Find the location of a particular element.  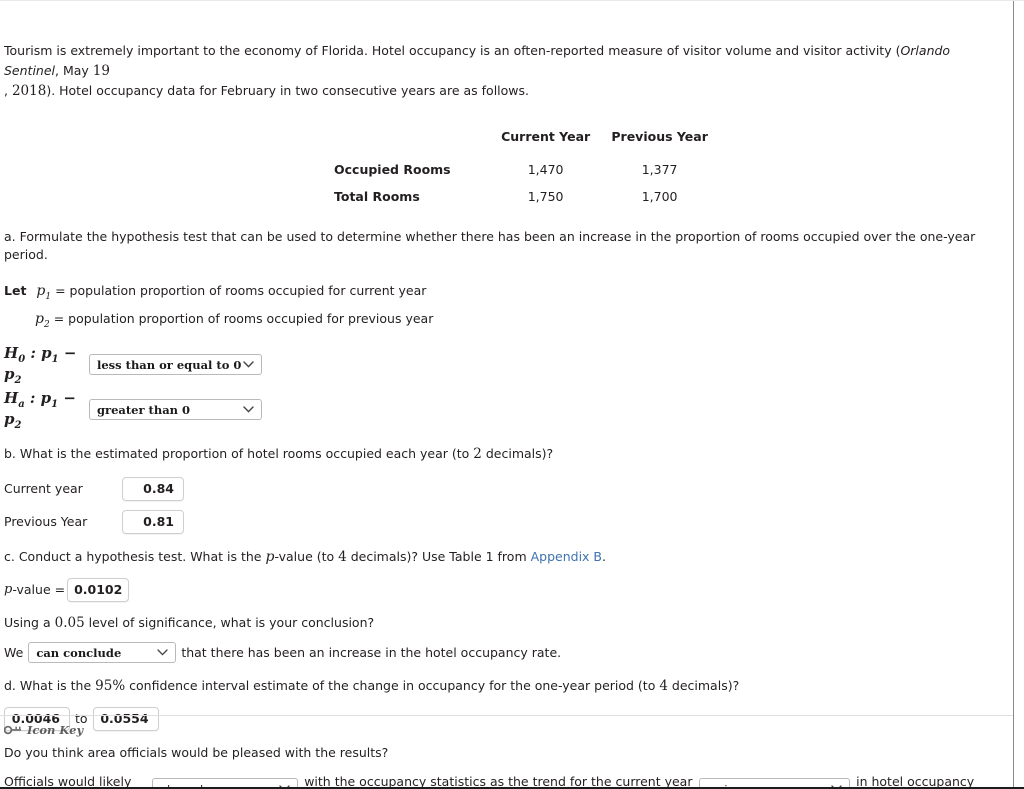

significance-level: 0.05 is located at coordinates (69, 622).